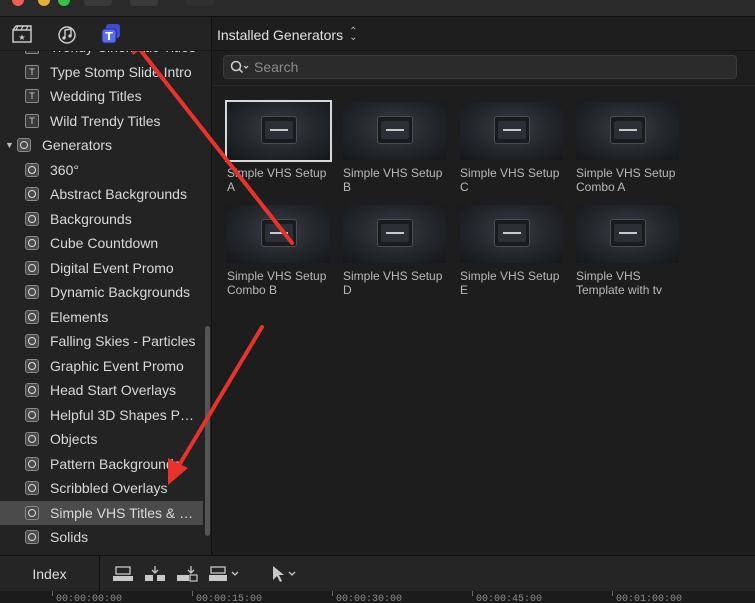 The image size is (755, 603). Describe the element at coordinates (67, 34) in the screenshot. I see `music-photo-icon` at that location.